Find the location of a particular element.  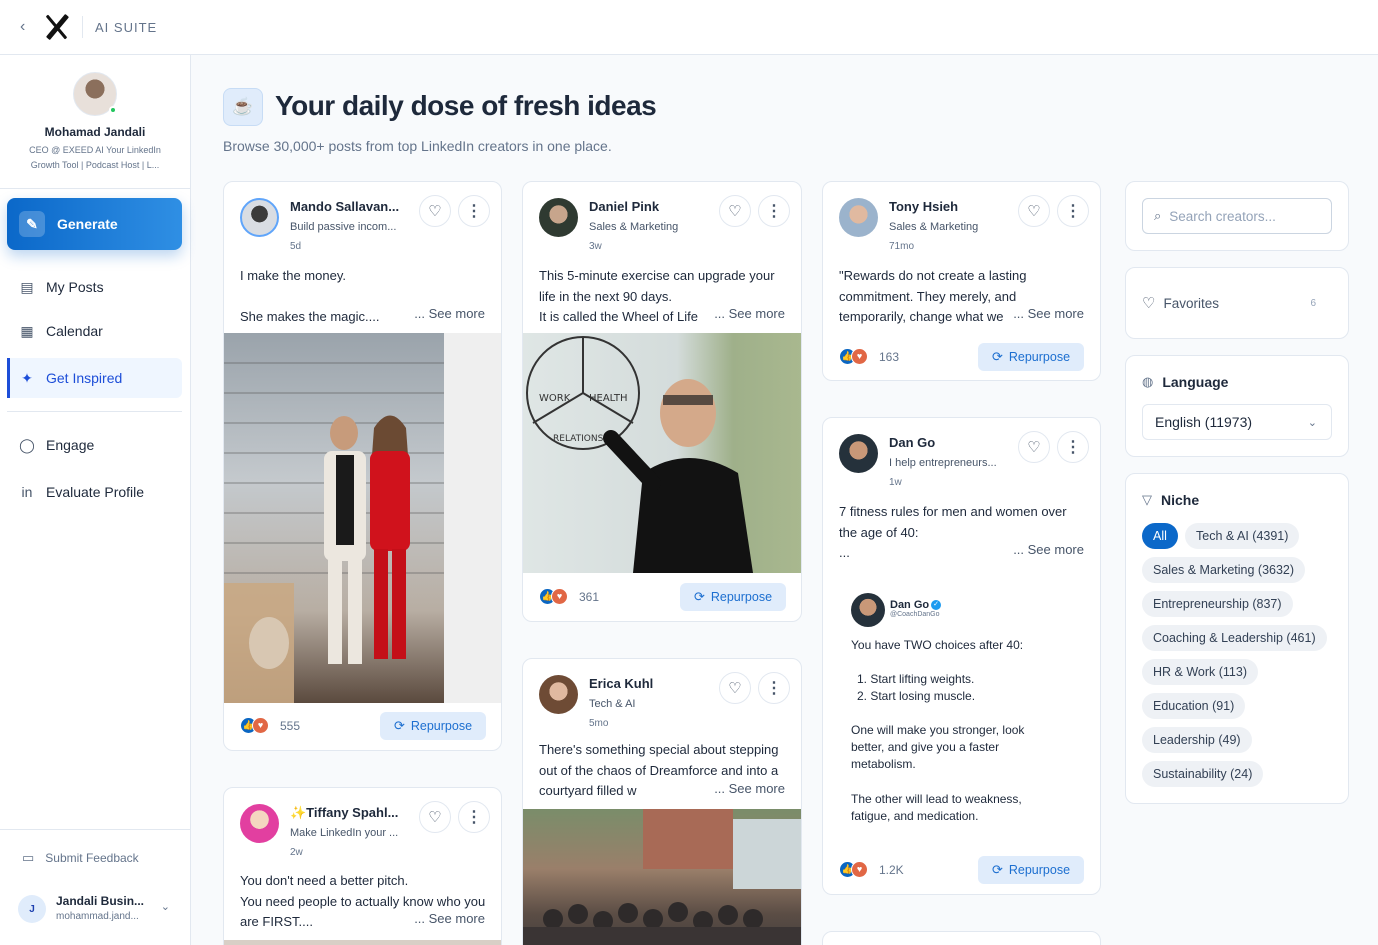

niche-chip: Tech & AI (4391) is located at coordinates (1242, 536).